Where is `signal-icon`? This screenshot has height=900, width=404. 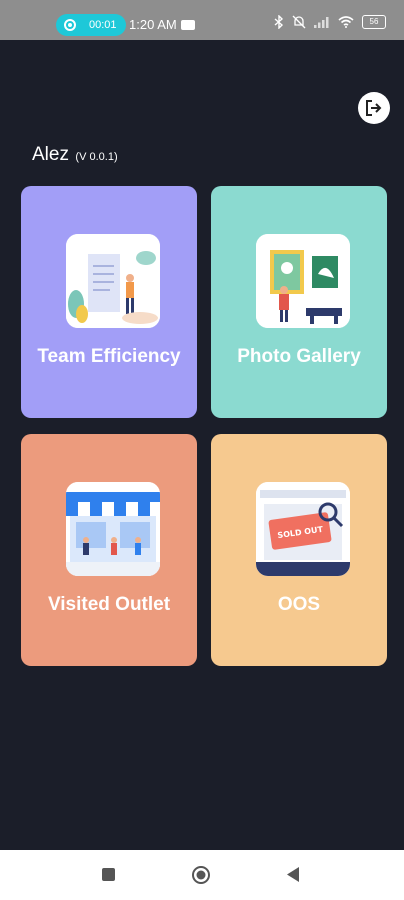
signal-icon is located at coordinates (321, 22).